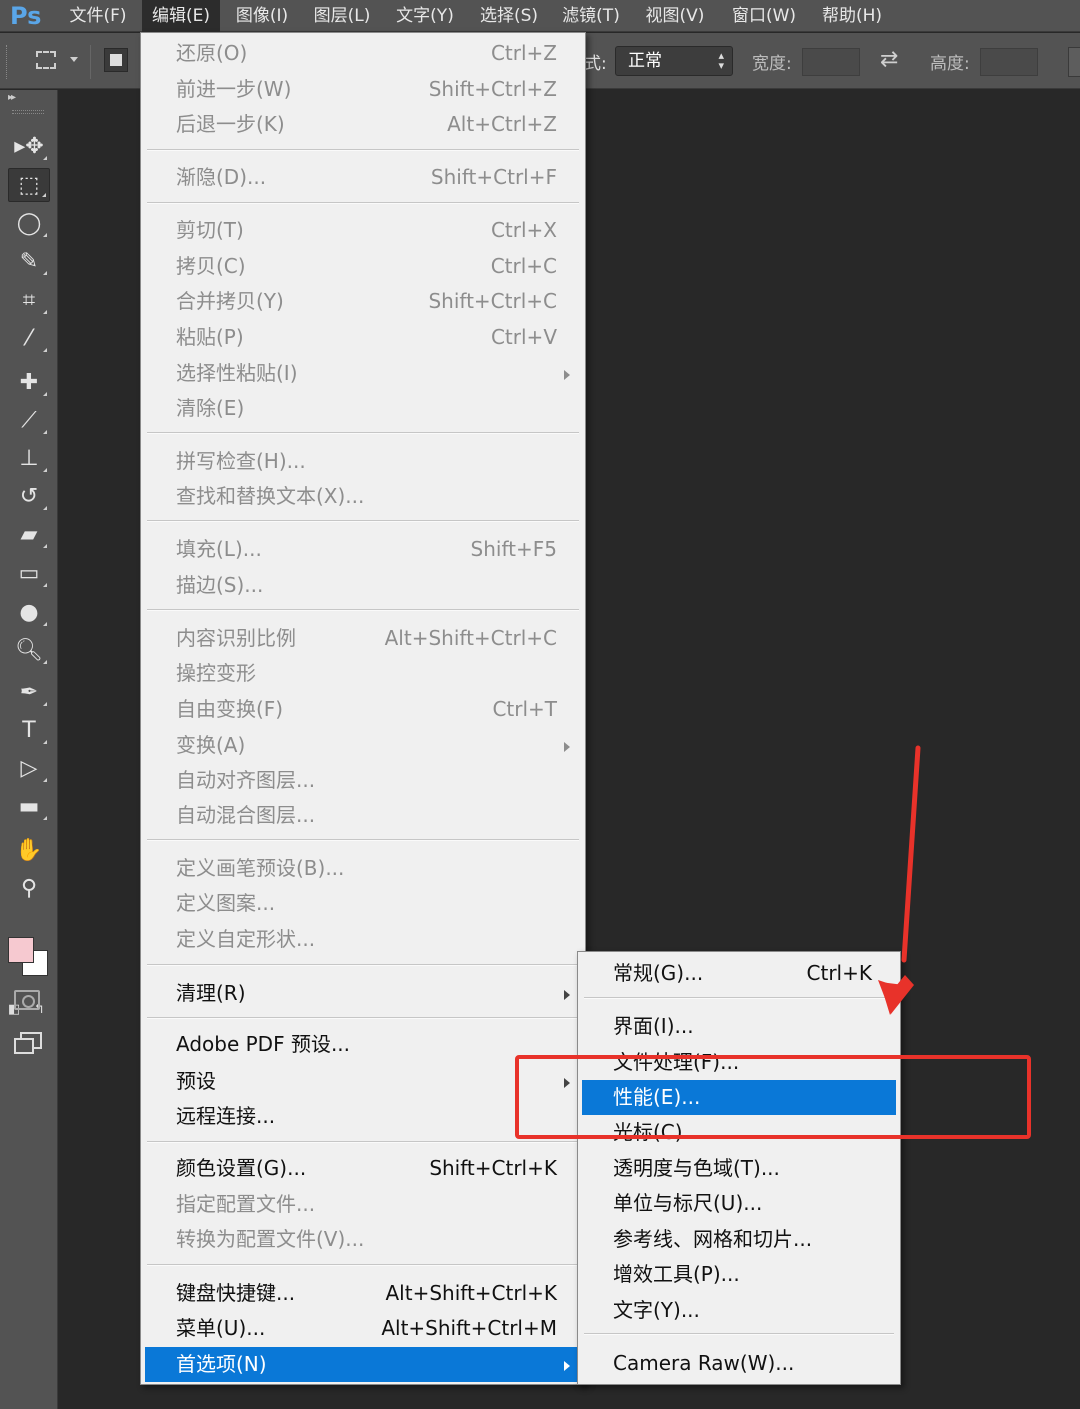 This screenshot has width=1080, height=1409. What do you see at coordinates (363, 337) in the screenshot?
I see `edit-menu-item: 粘贴(P) Ctrl+V` at bounding box center [363, 337].